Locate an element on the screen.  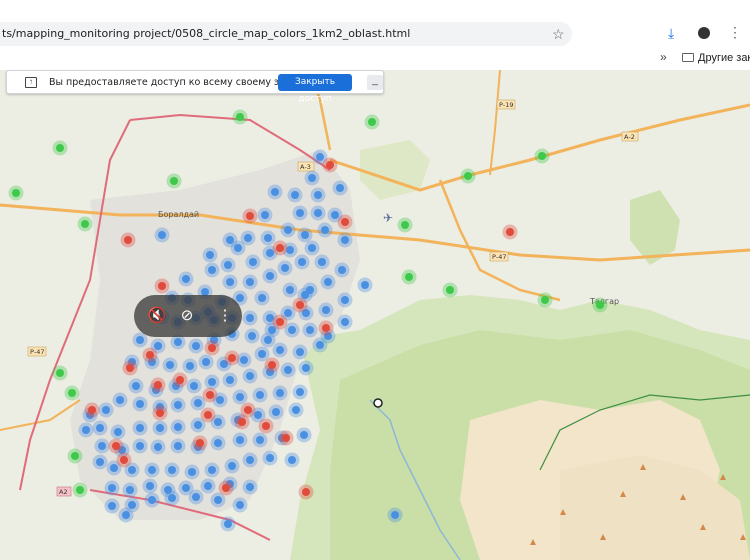
more-options-icon: ⋮ is located at coordinates (225, 316).